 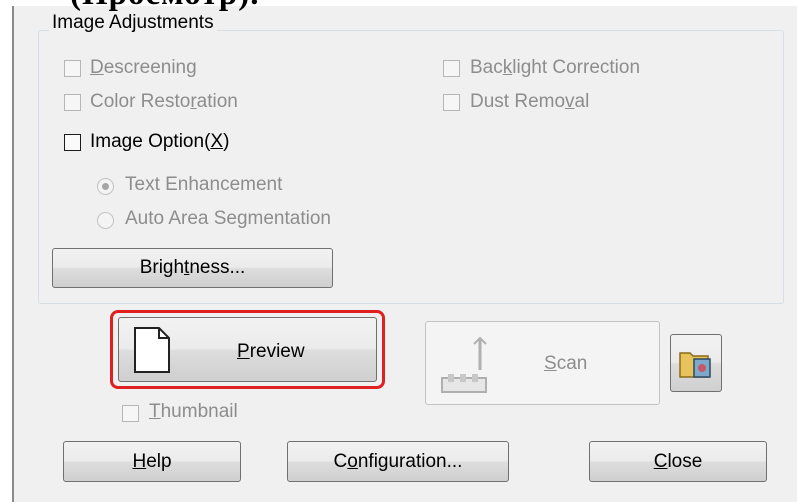 What do you see at coordinates (204, 184) in the screenshot?
I see `text-enhancement-label: Text Enhancement` at bounding box center [204, 184].